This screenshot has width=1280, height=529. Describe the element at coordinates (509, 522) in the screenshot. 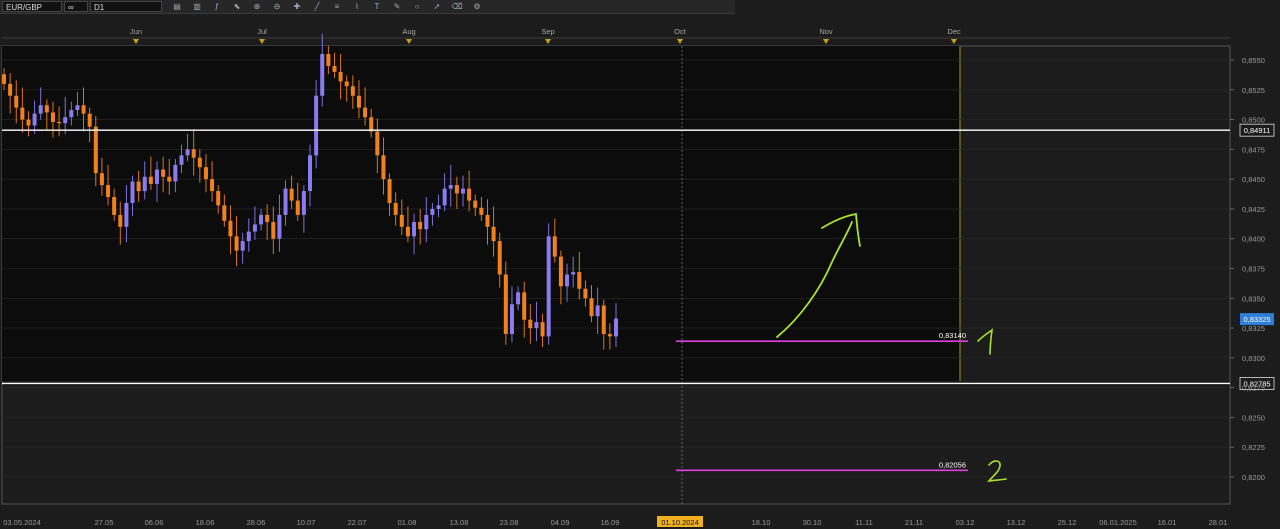

I see `x-tick-label: 23.08` at that location.